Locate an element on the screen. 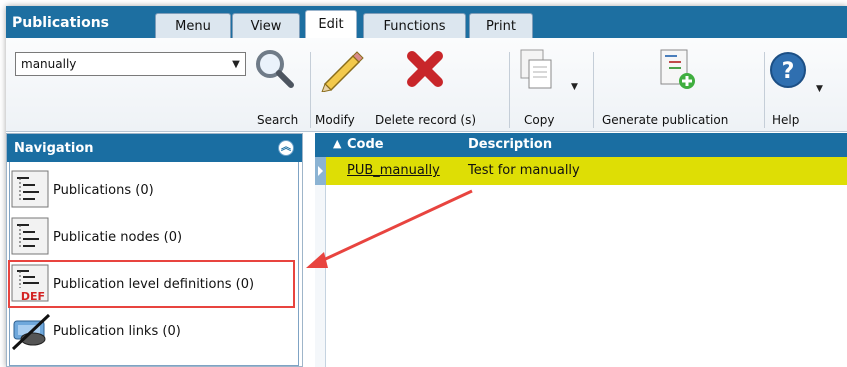  column-header-description: Description is located at coordinates (510, 144).